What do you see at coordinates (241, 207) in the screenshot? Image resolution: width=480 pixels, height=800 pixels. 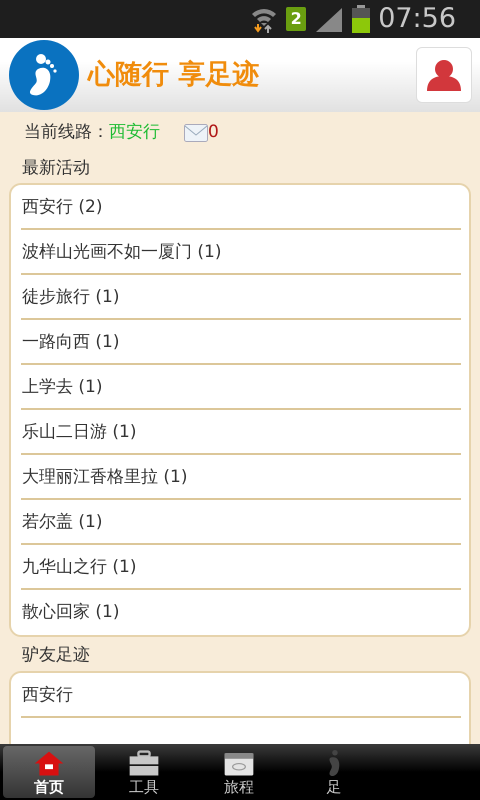 I see `list-item: 西安行 (2)` at bounding box center [241, 207].